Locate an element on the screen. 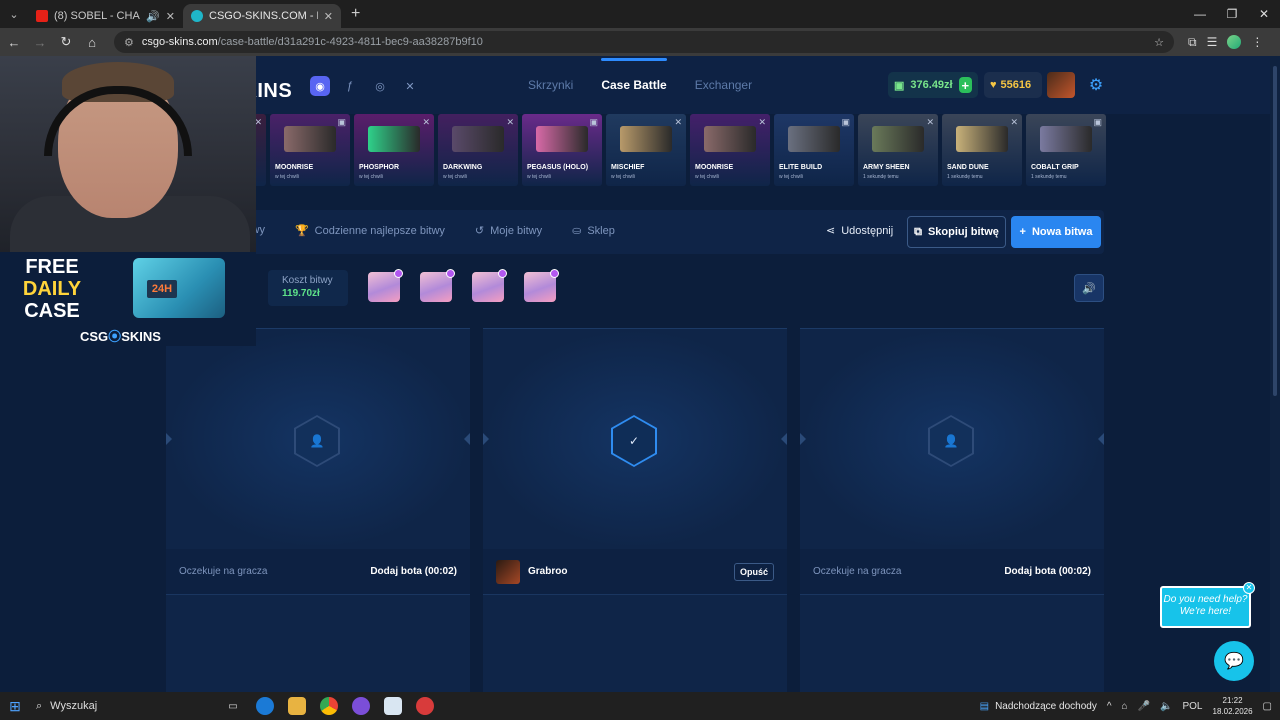 The width and height of the screenshot is (1280, 720). chrome-icon is located at coordinates (329, 706).